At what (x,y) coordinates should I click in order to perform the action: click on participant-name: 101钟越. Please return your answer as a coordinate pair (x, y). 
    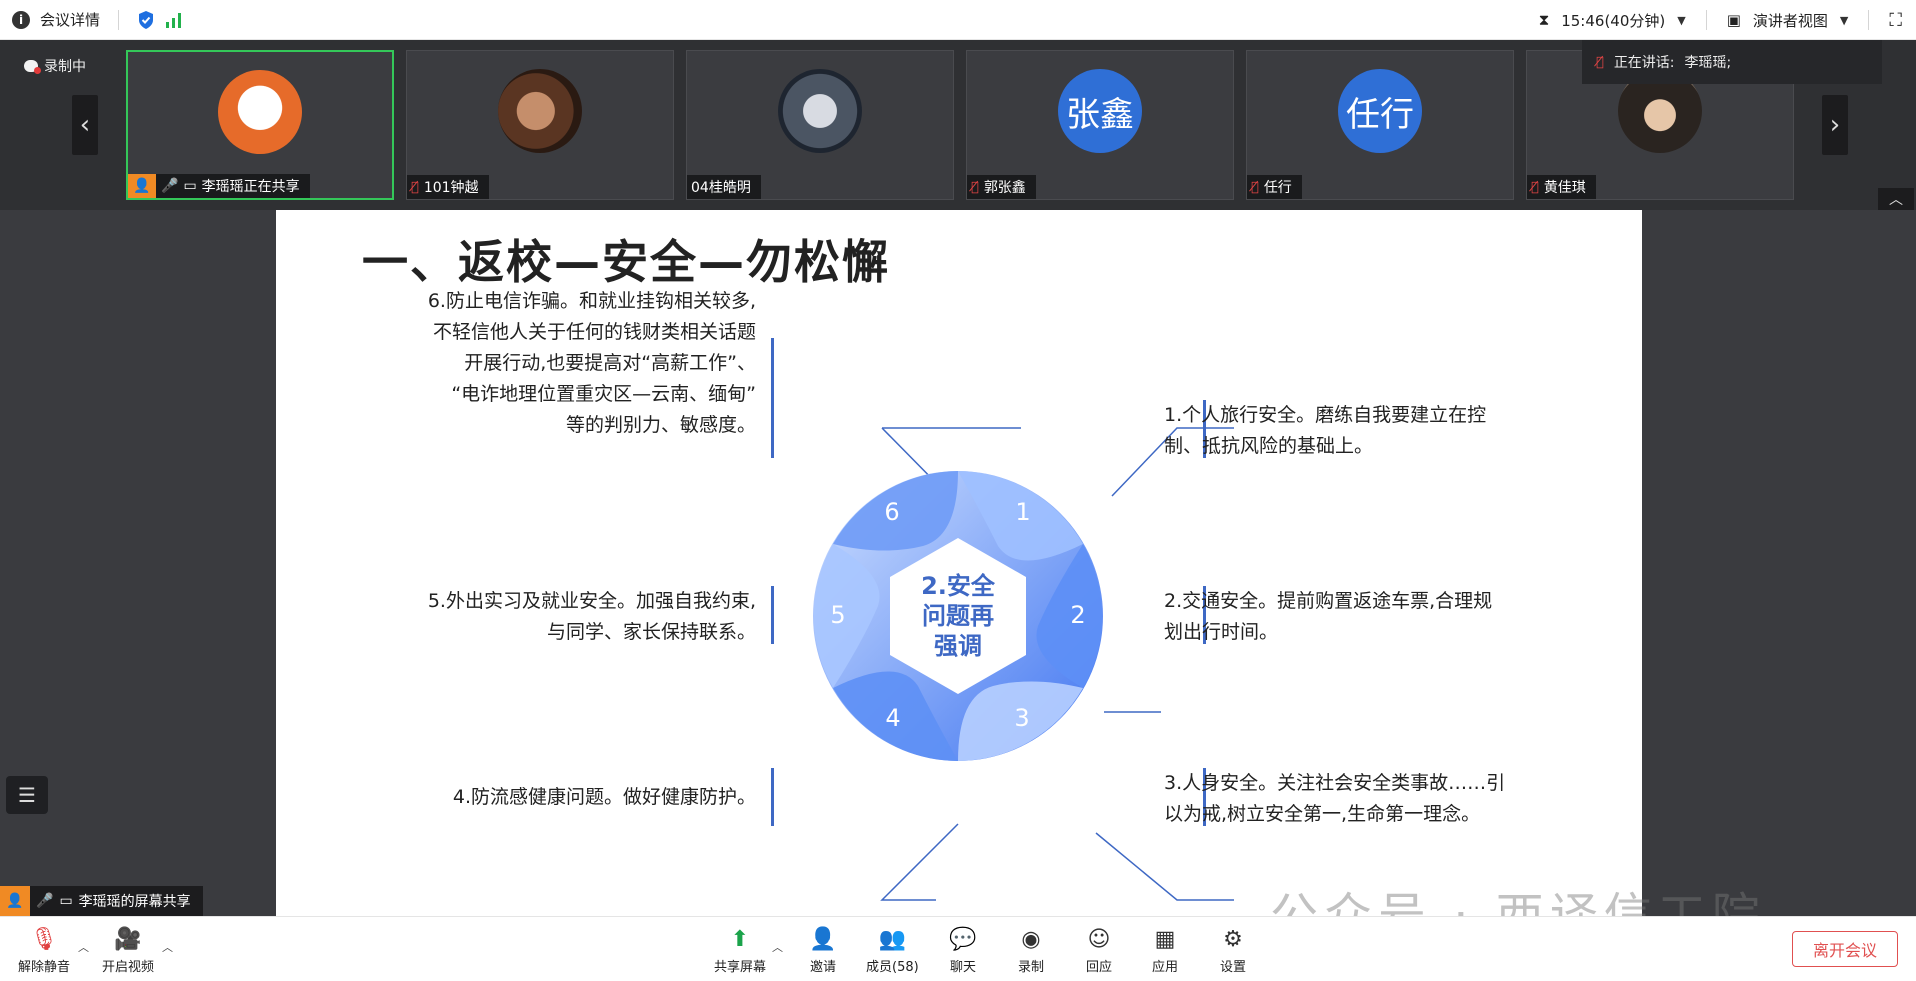
    Looking at the image, I should click on (451, 188).